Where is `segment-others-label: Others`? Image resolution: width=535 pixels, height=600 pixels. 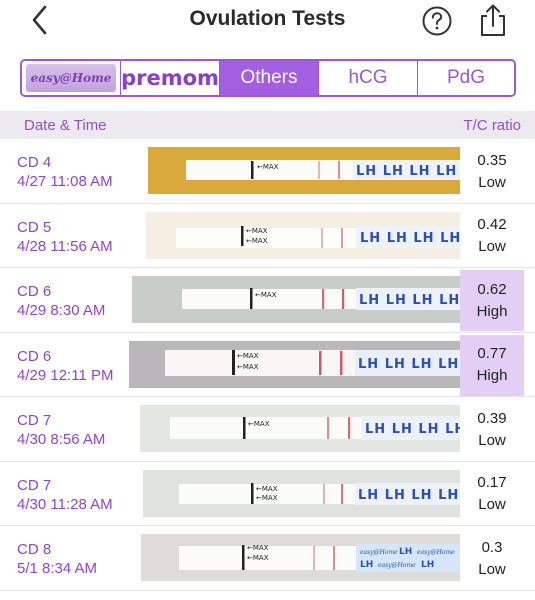
segment-others-label: Others is located at coordinates (269, 77).